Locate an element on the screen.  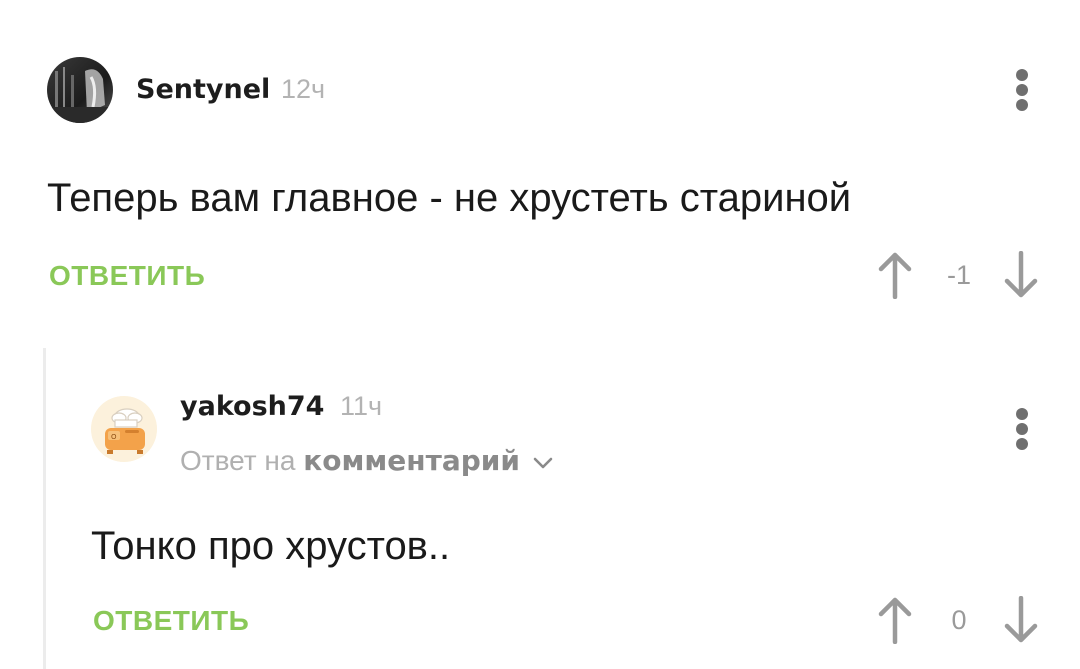
chef-toaster-avatar-icon: O is located at coordinates (124, 429).